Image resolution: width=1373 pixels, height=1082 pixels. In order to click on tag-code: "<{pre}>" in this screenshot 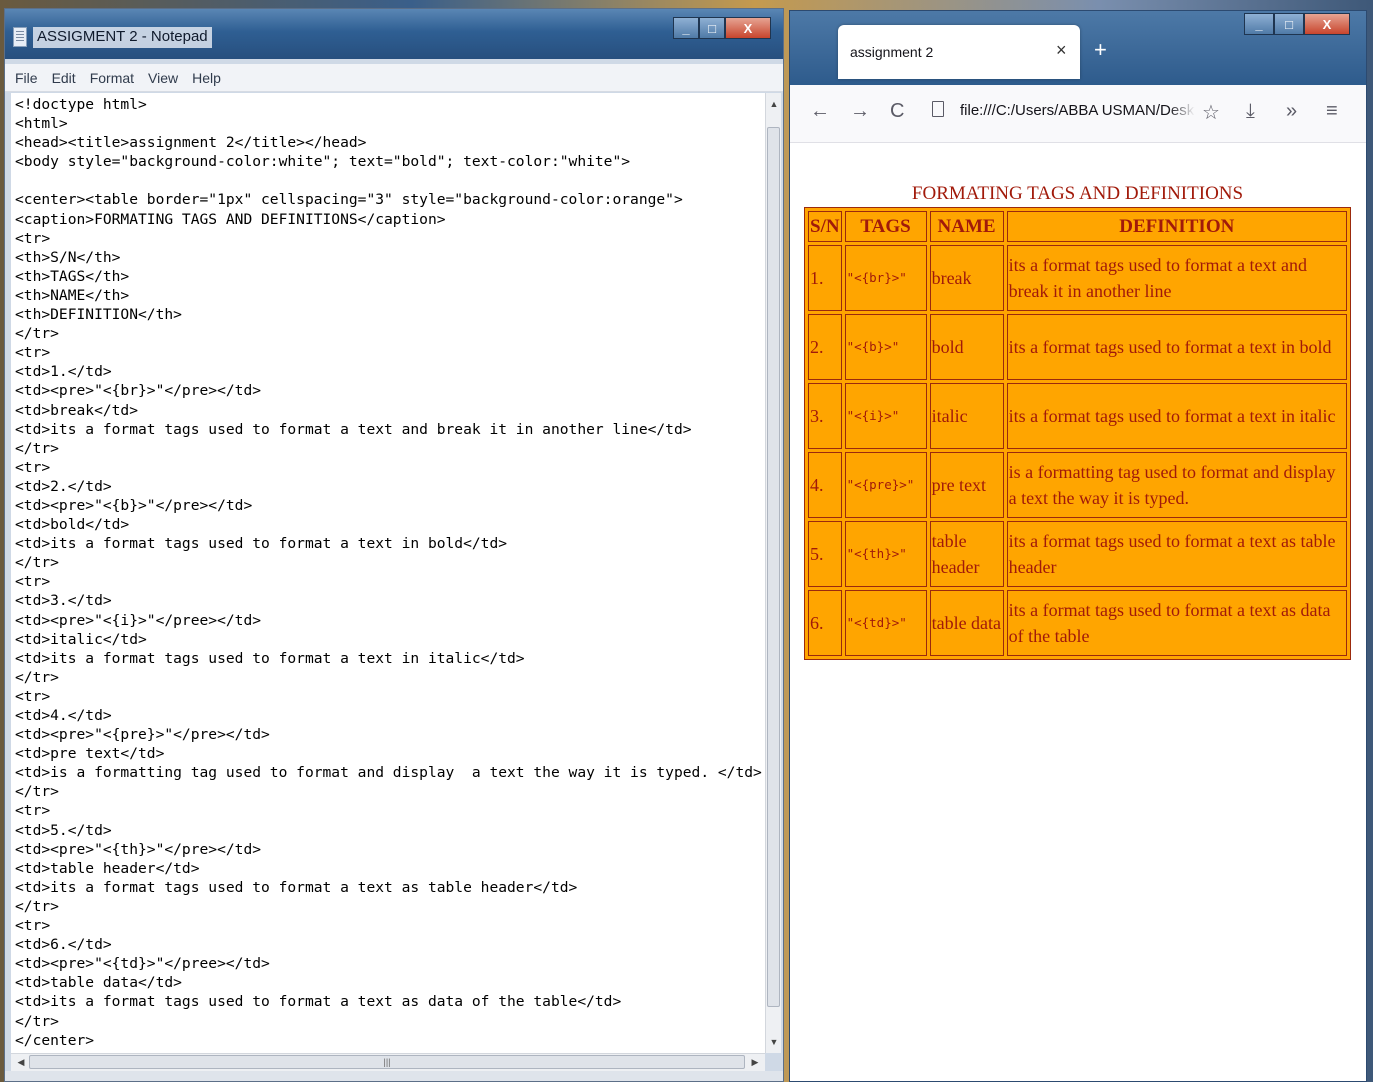, I will do `click(880, 484)`.